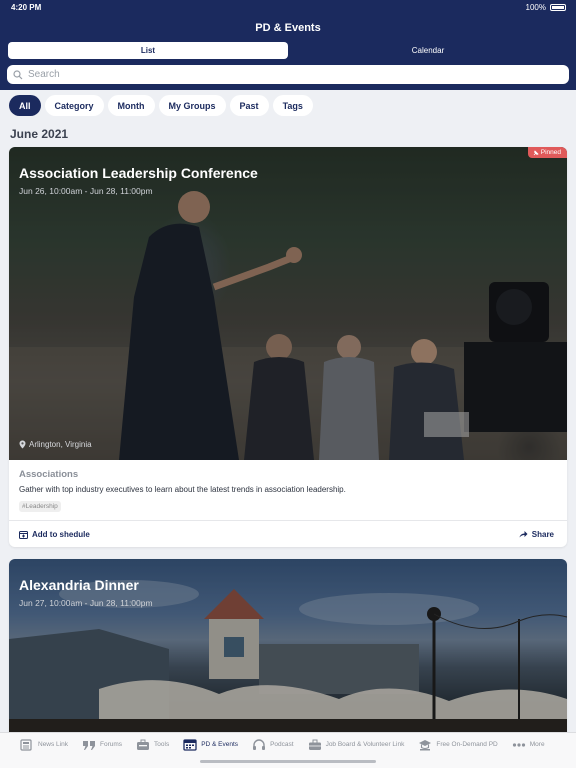 Image resolution: width=576 pixels, height=768 pixels. Describe the element at coordinates (138, 173) in the screenshot. I see `event-title: Association Leadership Conference` at that location.